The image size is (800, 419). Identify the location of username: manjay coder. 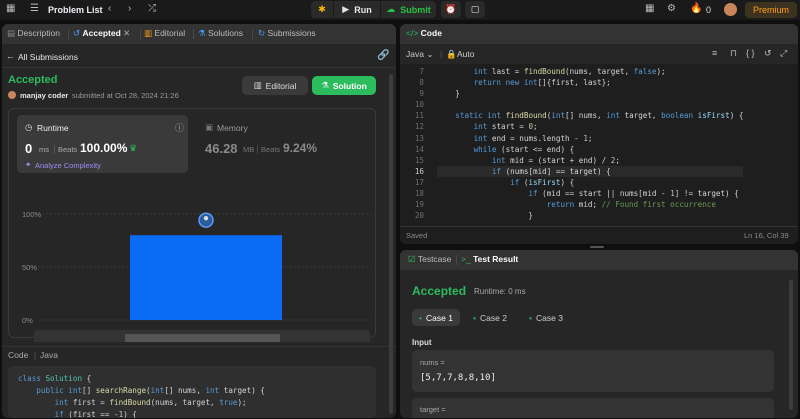
(44, 95).